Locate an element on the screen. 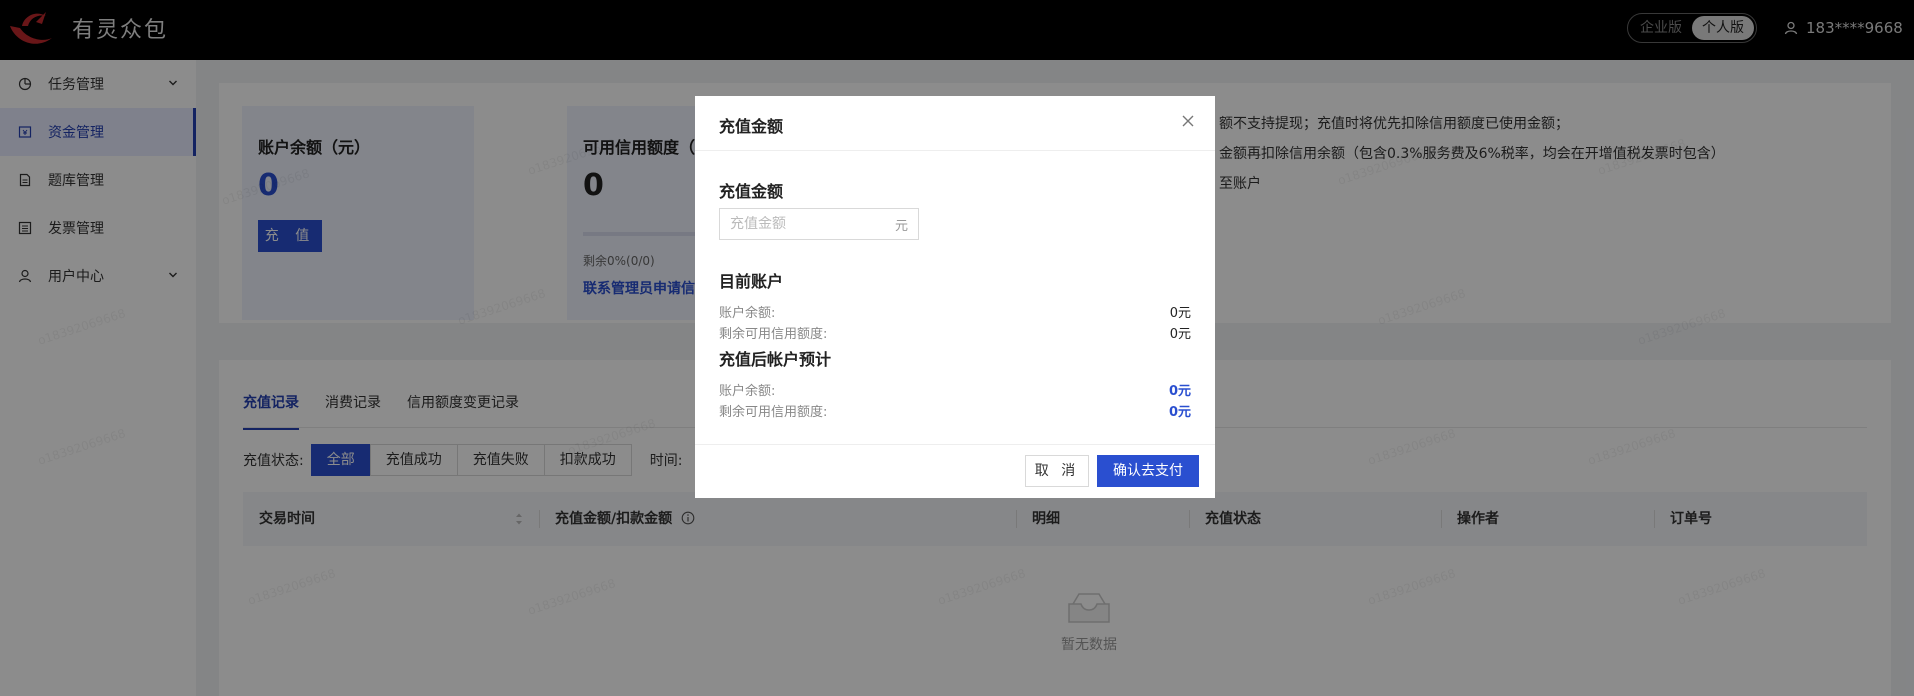 The height and width of the screenshot is (696, 1914). current-credit-row: 剩余可用信用额度: 0元 is located at coordinates (955, 332).